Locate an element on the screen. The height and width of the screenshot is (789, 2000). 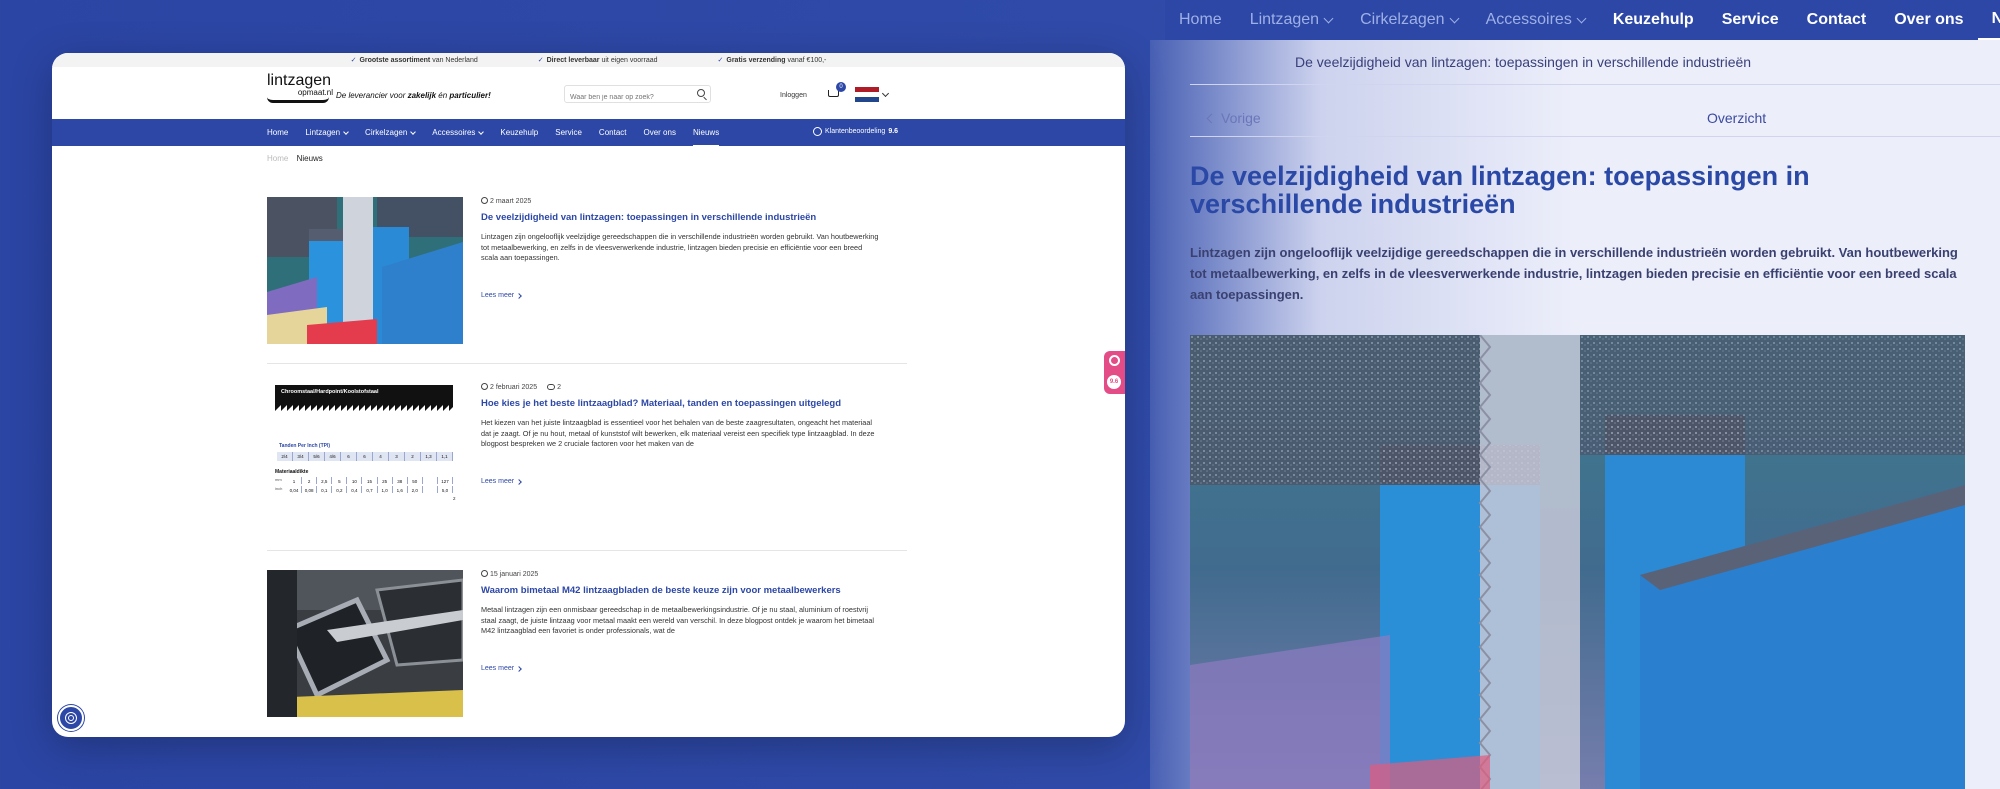
nav-label: Keuzehulp is located at coordinates (519, 132).